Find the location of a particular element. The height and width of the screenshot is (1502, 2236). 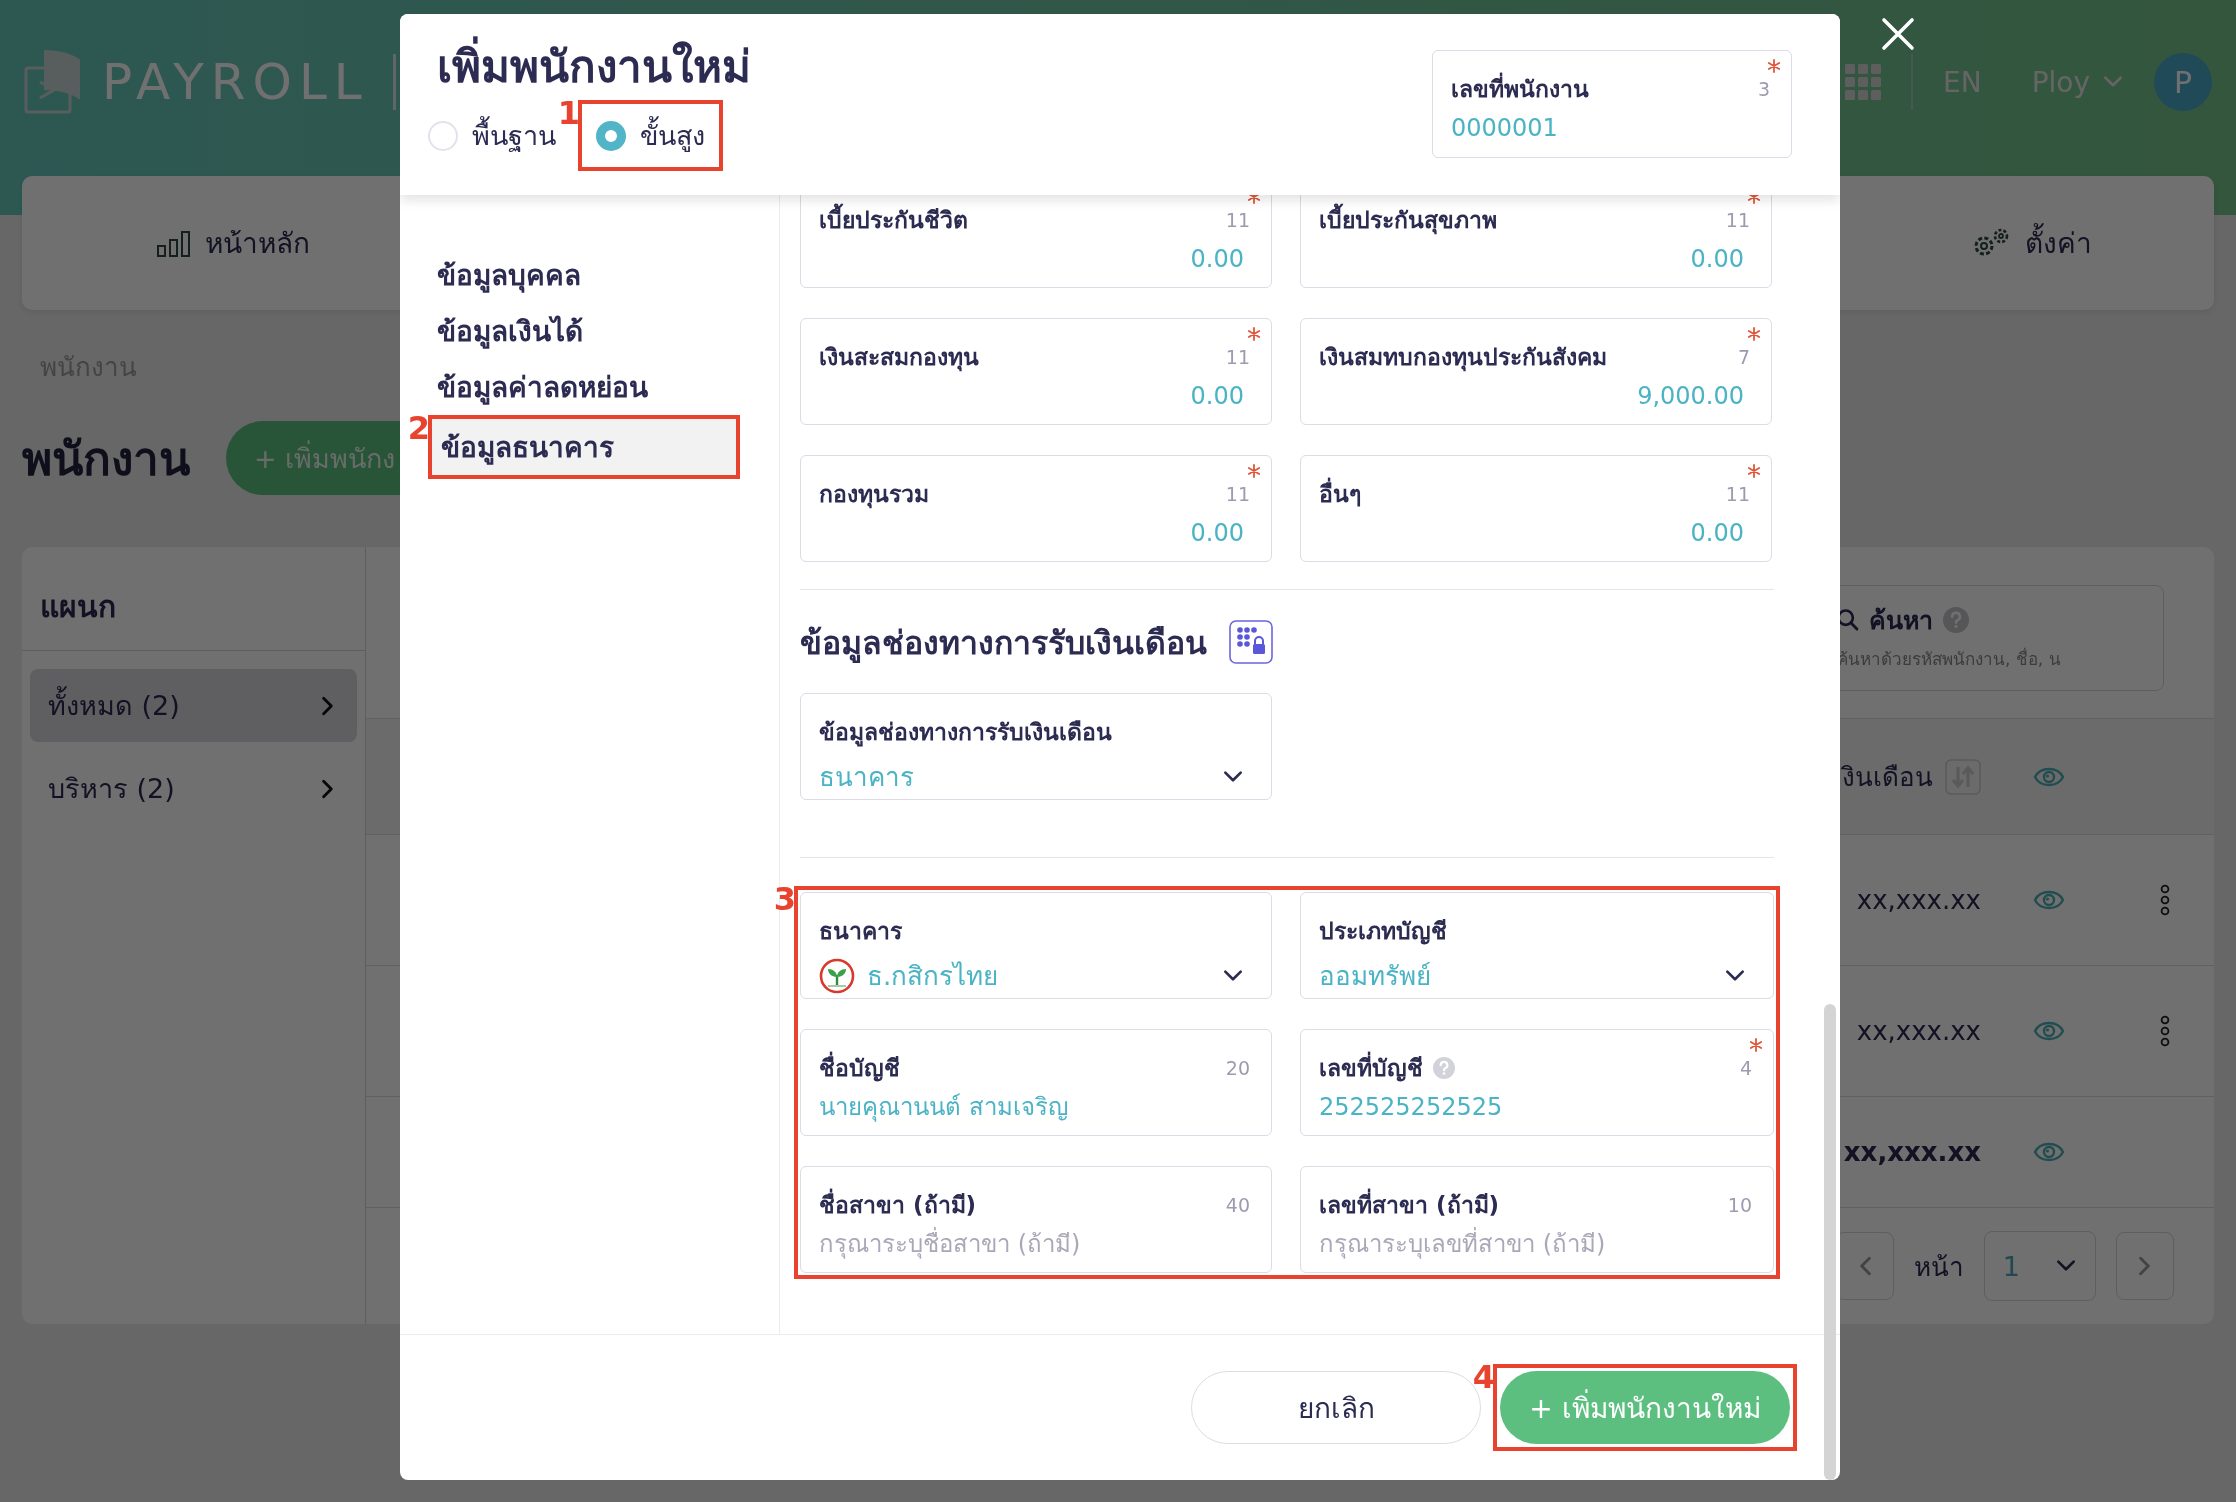

character-counter: 10 is located at coordinates (1739, 1205).